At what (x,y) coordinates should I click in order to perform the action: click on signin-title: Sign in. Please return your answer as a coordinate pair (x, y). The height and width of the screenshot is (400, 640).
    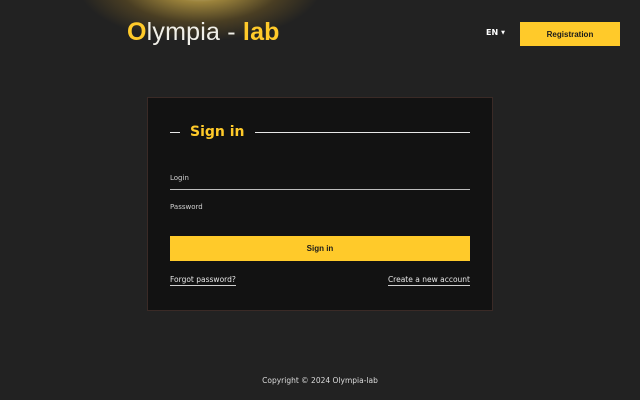
    Looking at the image, I should click on (217, 132).